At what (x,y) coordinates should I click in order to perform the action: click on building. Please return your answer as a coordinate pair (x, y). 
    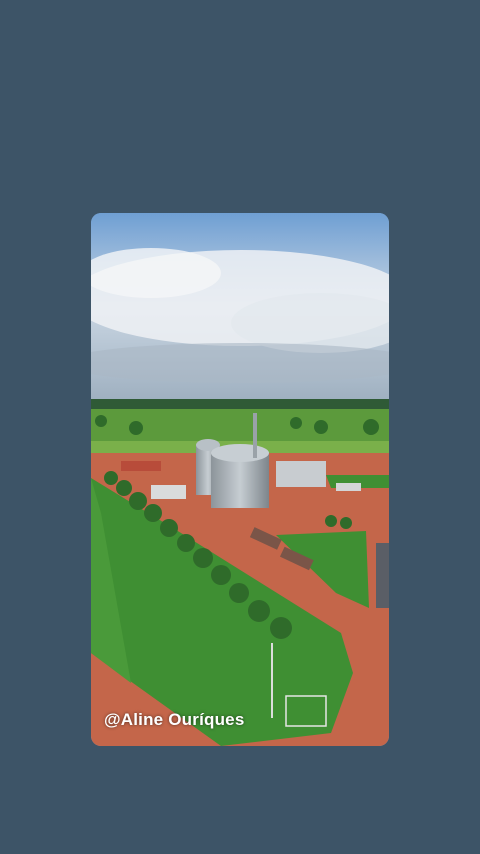
    Looking at the image, I should click on (141, 466).